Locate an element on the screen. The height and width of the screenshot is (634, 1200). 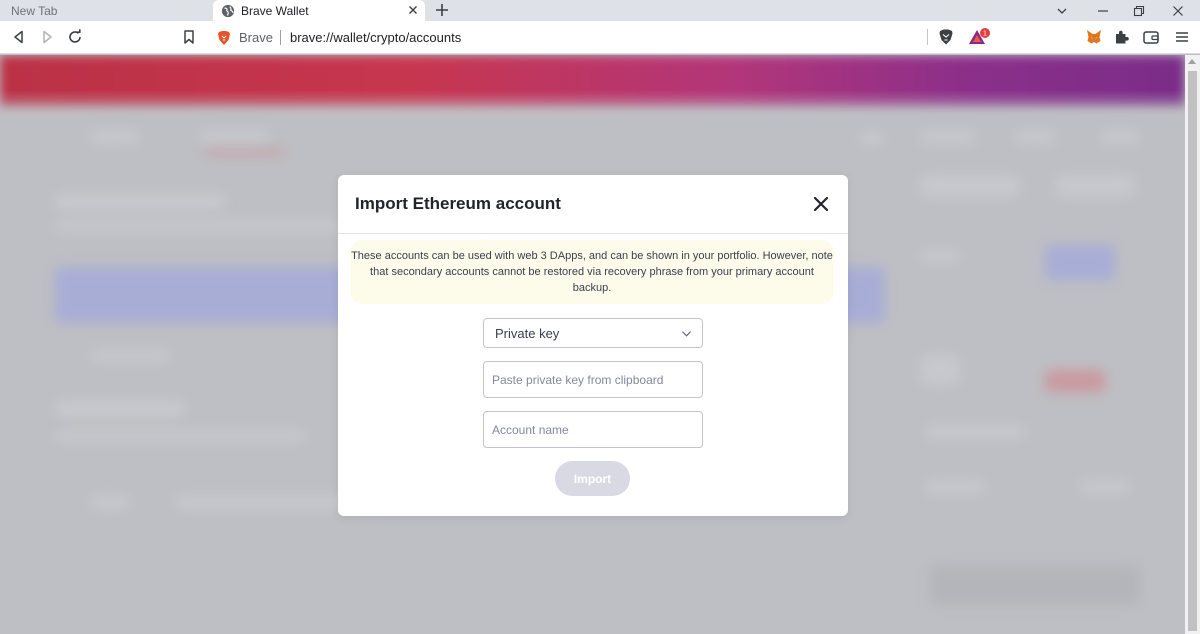
site-label: Brave is located at coordinates (256, 37).